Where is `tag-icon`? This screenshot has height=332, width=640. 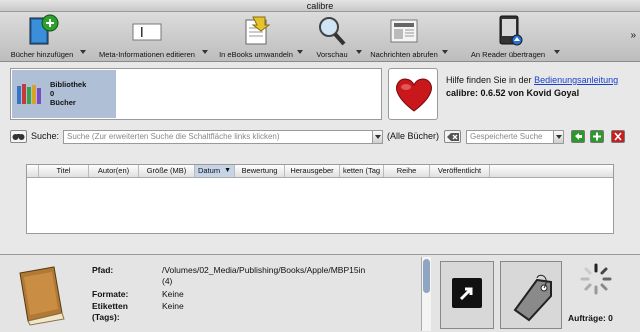 tag-icon is located at coordinates (532, 298).